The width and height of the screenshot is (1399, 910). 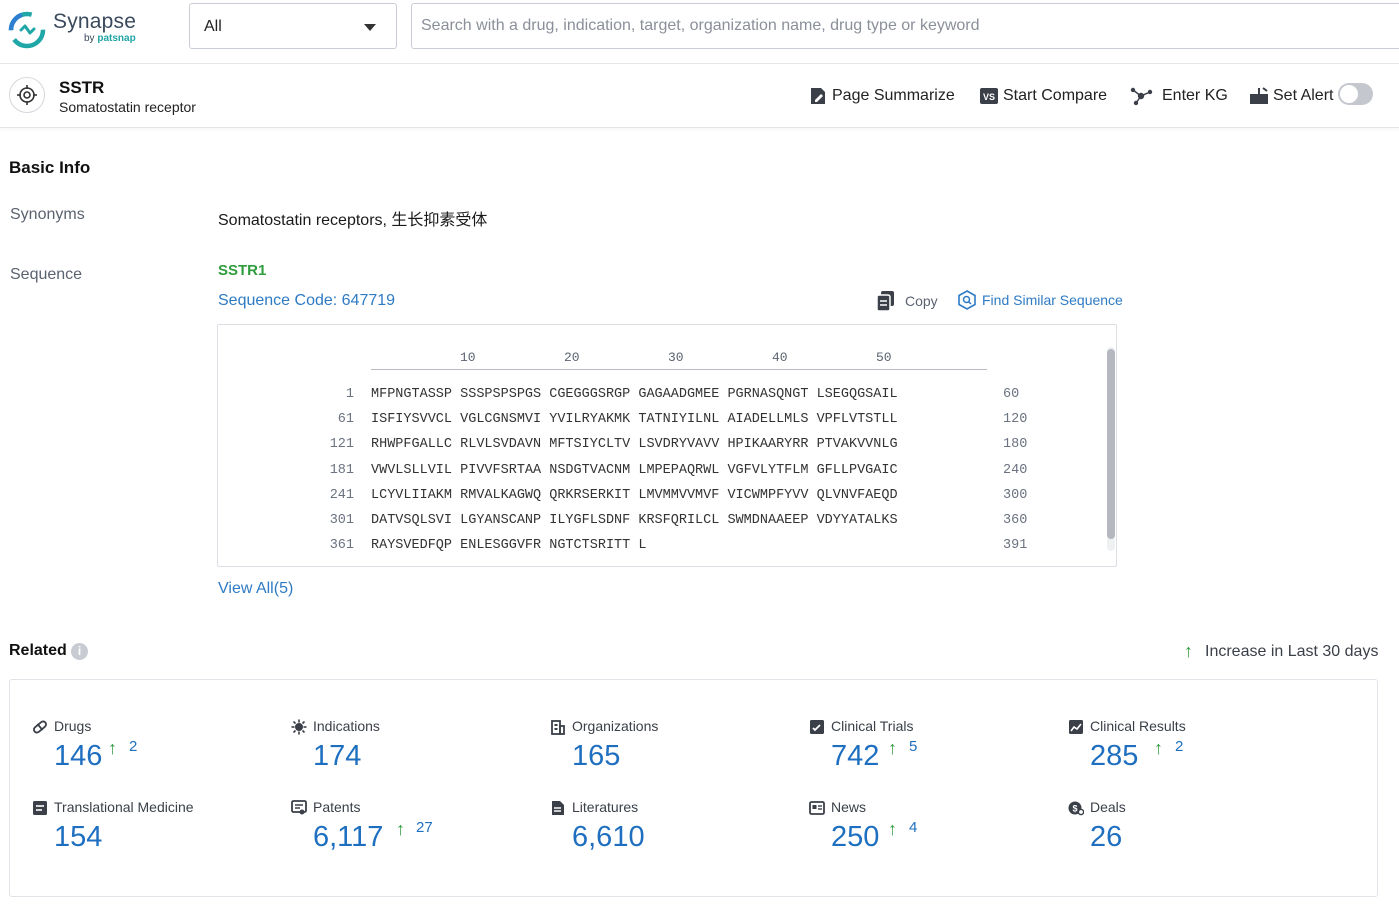 I want to click on line-start-number: 301, so click(x=286, y=520).